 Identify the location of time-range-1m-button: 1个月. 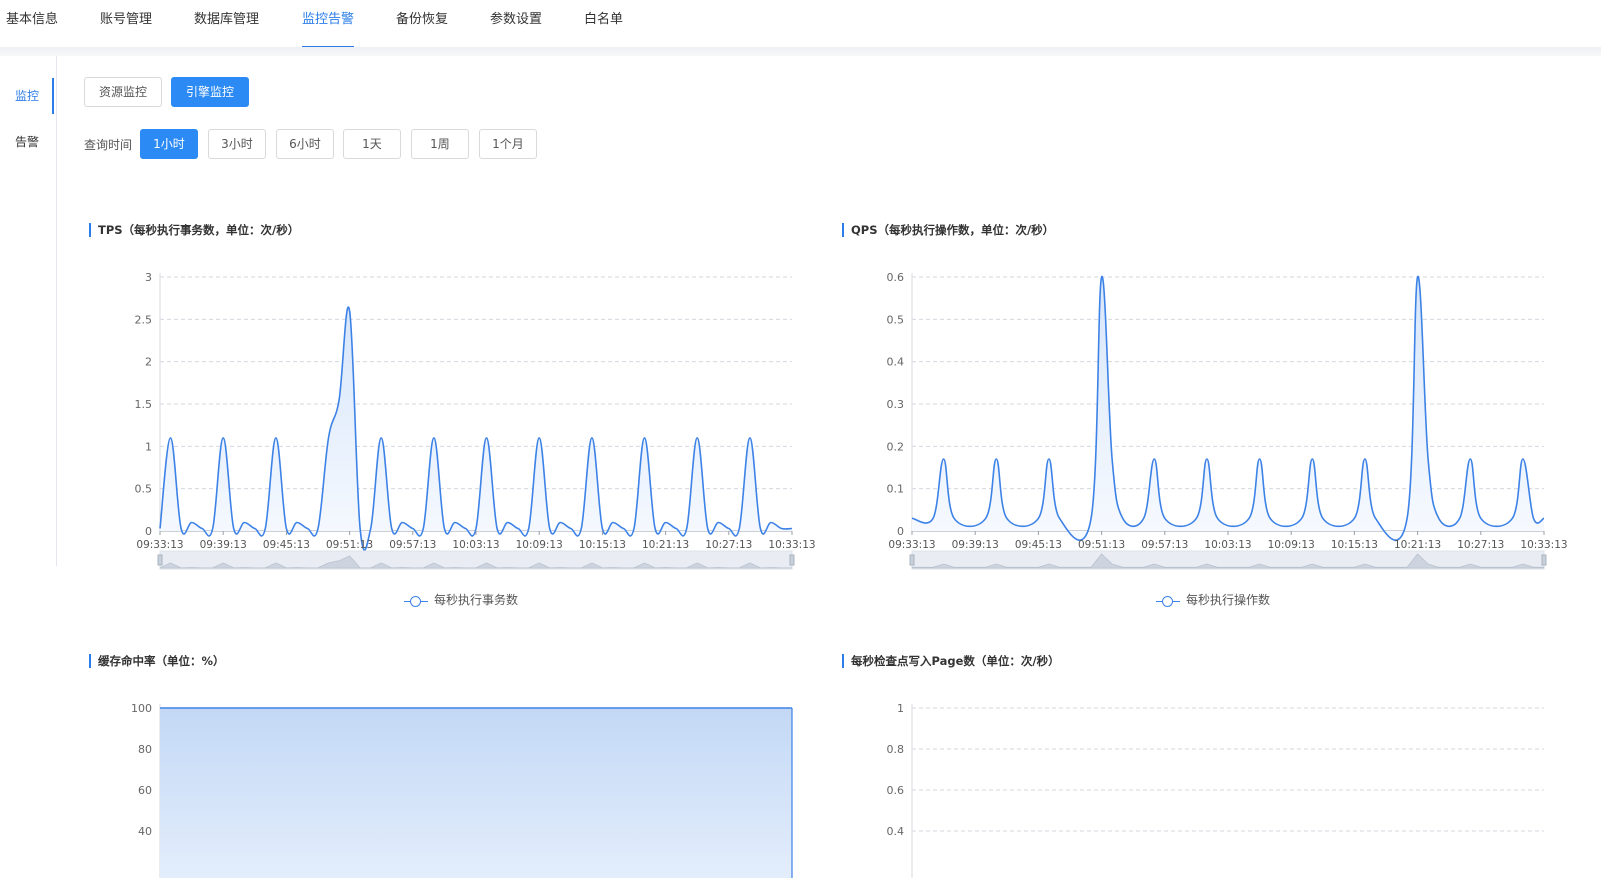
(508, 144).